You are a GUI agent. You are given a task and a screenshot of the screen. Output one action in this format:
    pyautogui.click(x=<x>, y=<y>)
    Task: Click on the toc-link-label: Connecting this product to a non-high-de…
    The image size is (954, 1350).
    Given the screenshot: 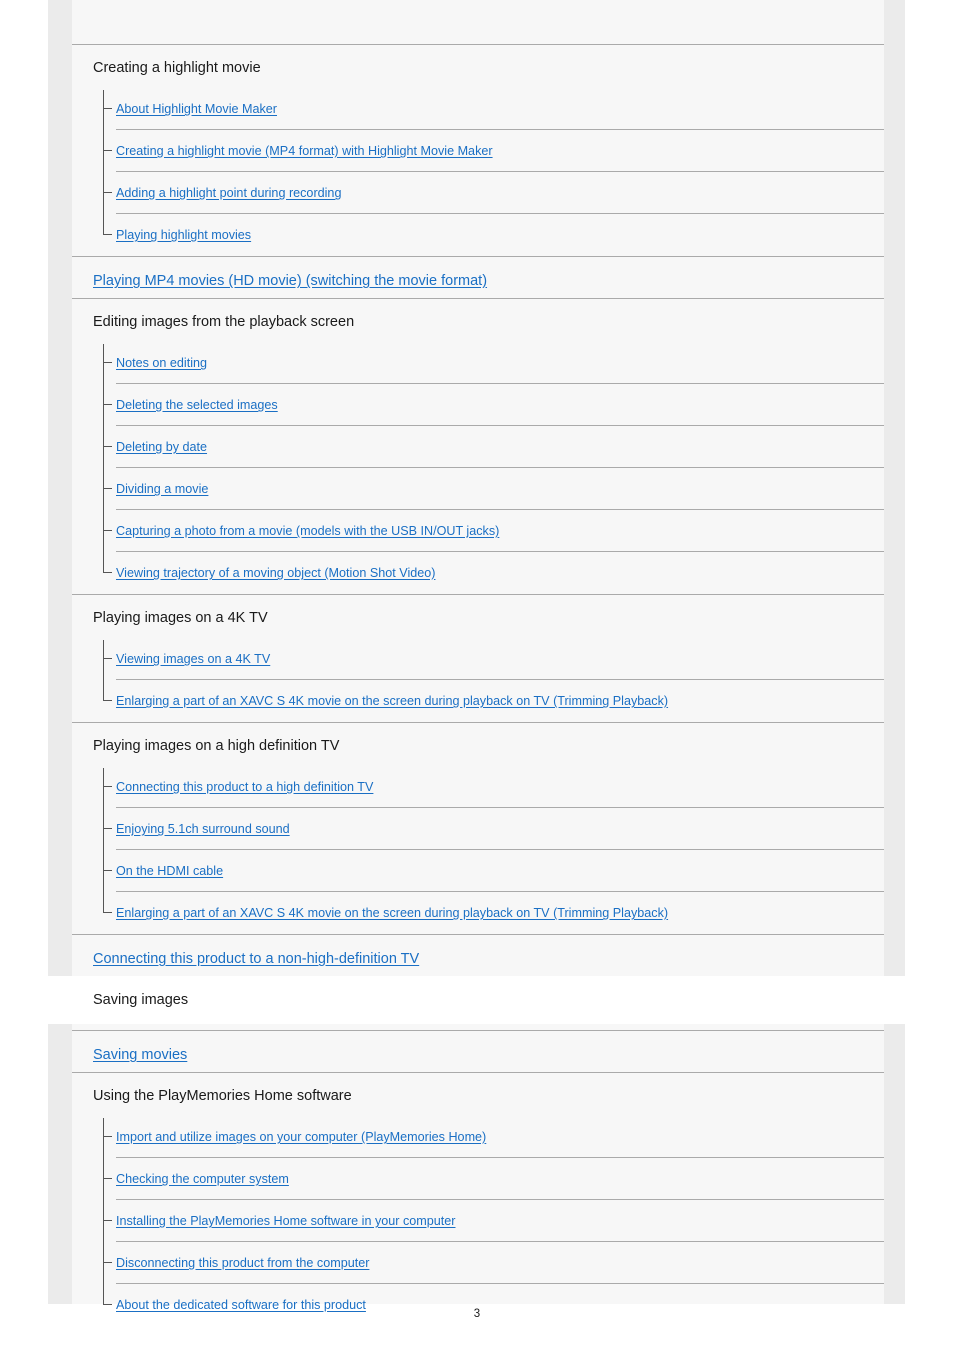 What is the action you would take?
    pyautogui.click(x=245, y=959)
    